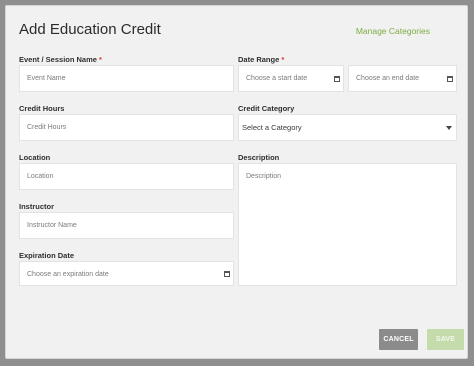  I want to click on credit-category-select: Select a Category, so click(347, 127).